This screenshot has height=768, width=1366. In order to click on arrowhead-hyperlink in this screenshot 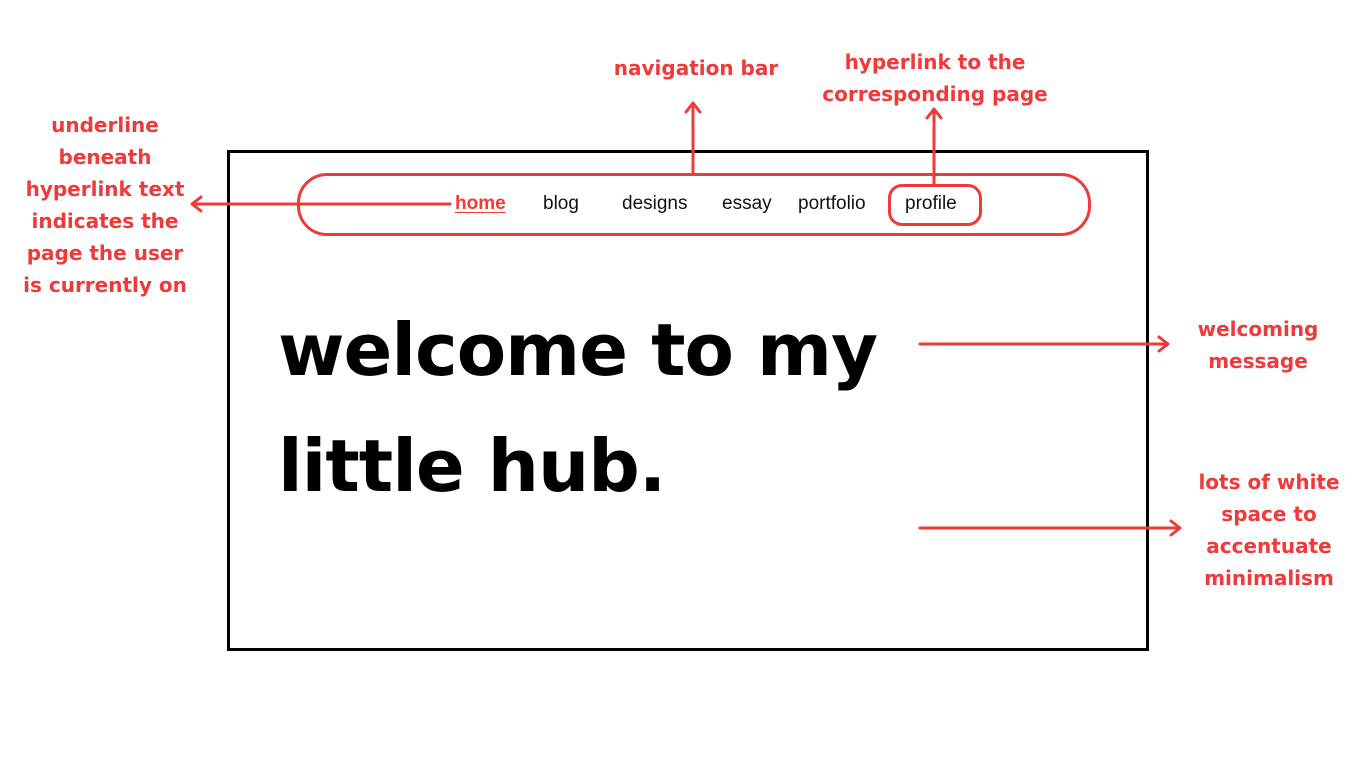, I will do `click(934, 113)`.